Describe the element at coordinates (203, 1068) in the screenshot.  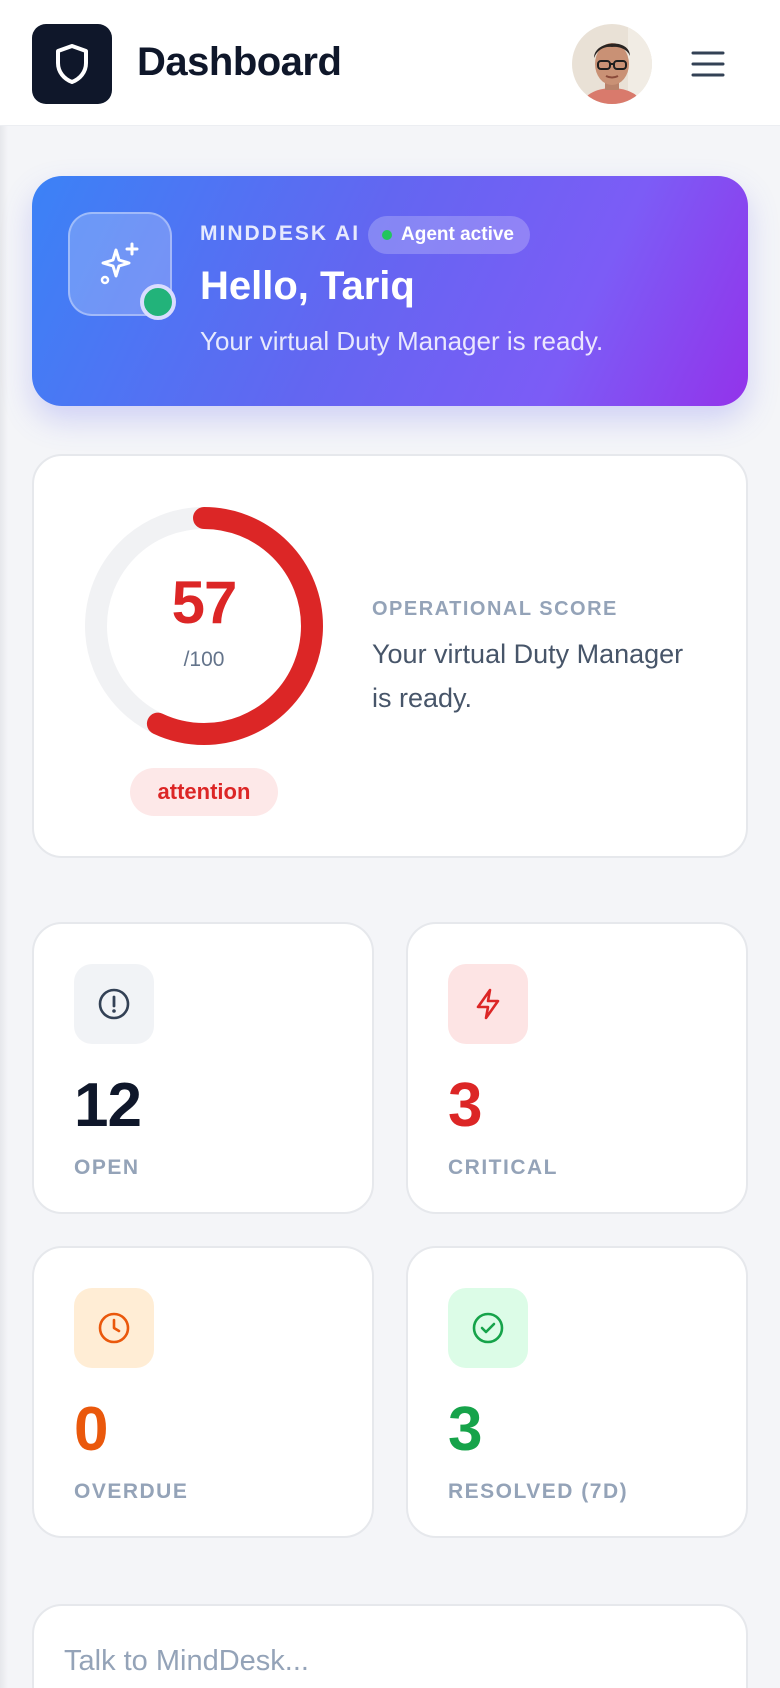
I see `stat-card-open: 12 OPEN` at that location.